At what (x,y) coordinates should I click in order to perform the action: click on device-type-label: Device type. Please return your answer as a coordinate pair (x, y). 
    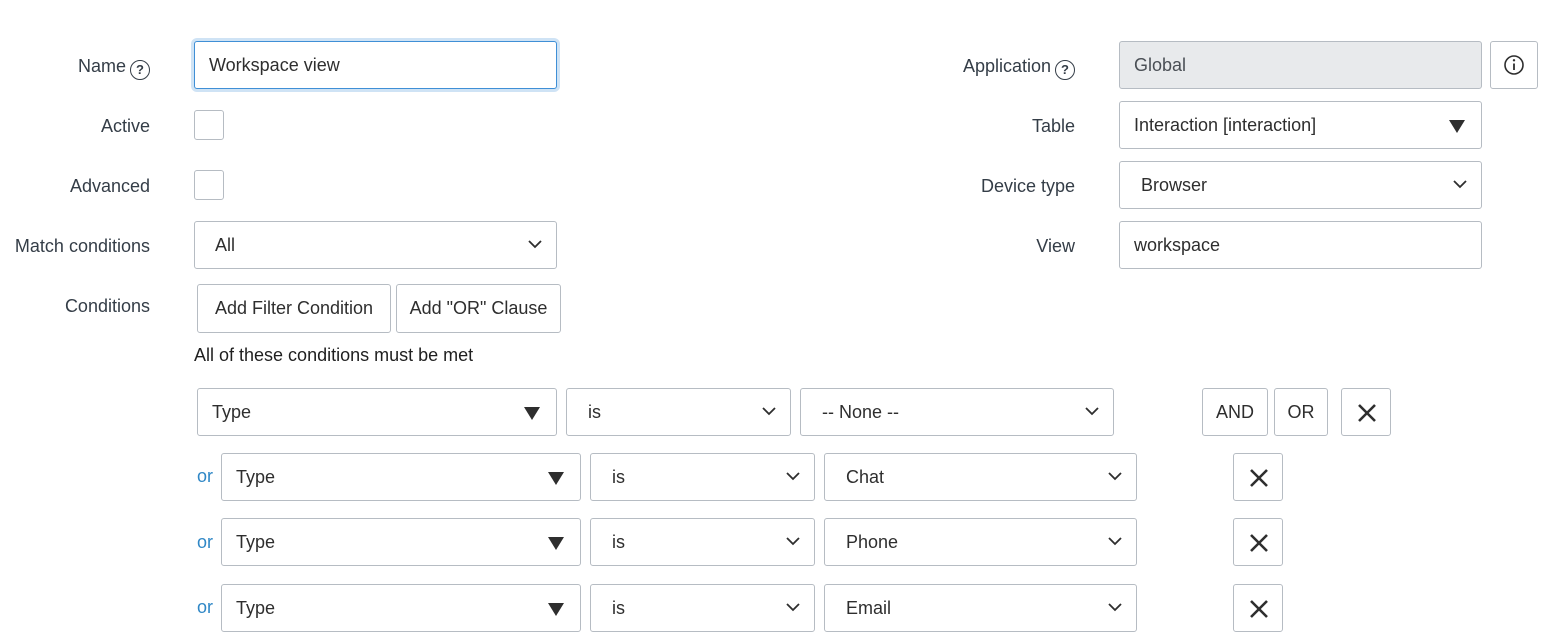
    Looking at the image, I should click on (1027, 186).